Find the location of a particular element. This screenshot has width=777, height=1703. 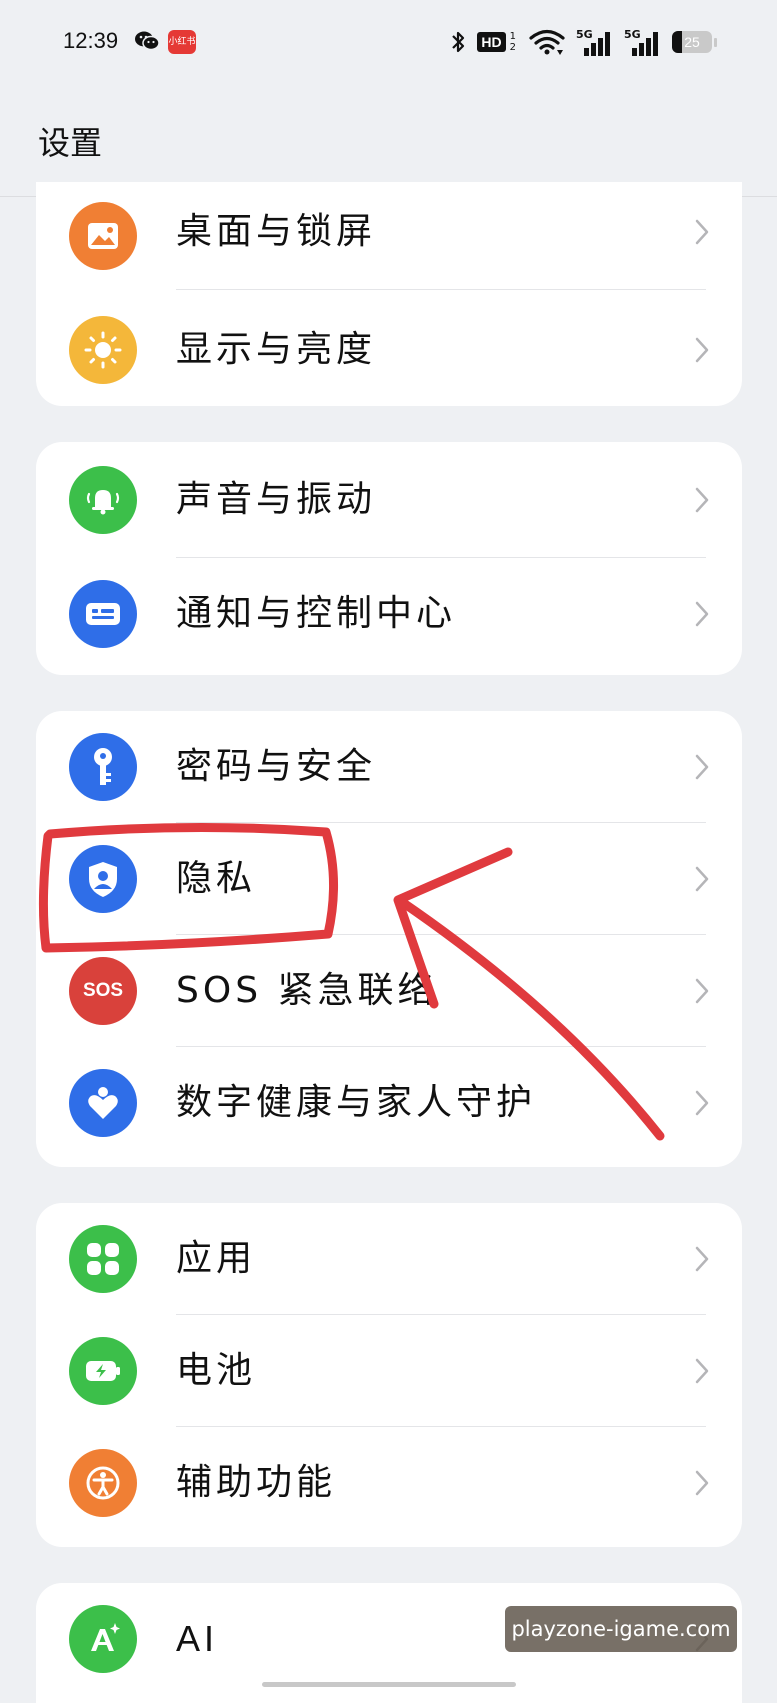

settings-item-label: 隐私 is located at coordinates (216, 878).